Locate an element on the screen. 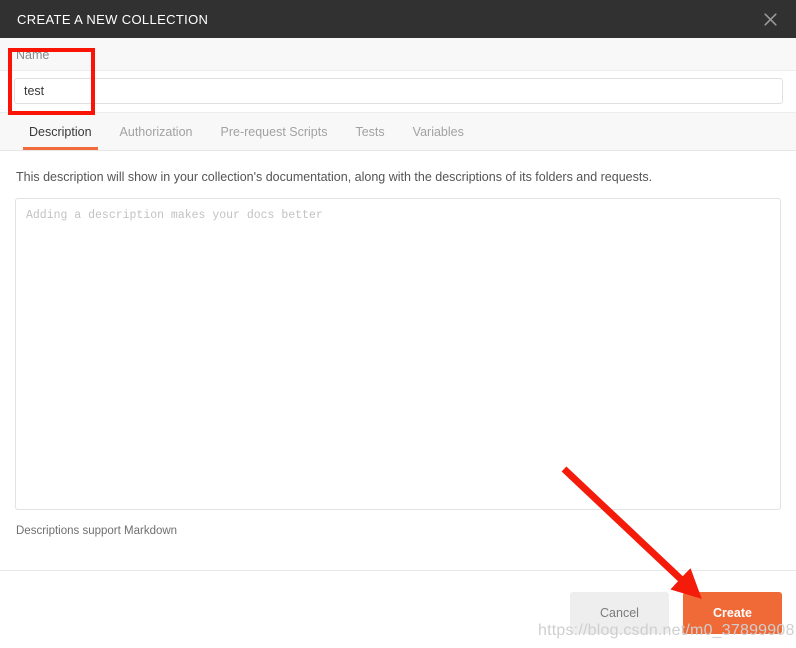 The height and width of the screenshot is (648, 796). tab-label: Tests is located at coordinates (370, 131).